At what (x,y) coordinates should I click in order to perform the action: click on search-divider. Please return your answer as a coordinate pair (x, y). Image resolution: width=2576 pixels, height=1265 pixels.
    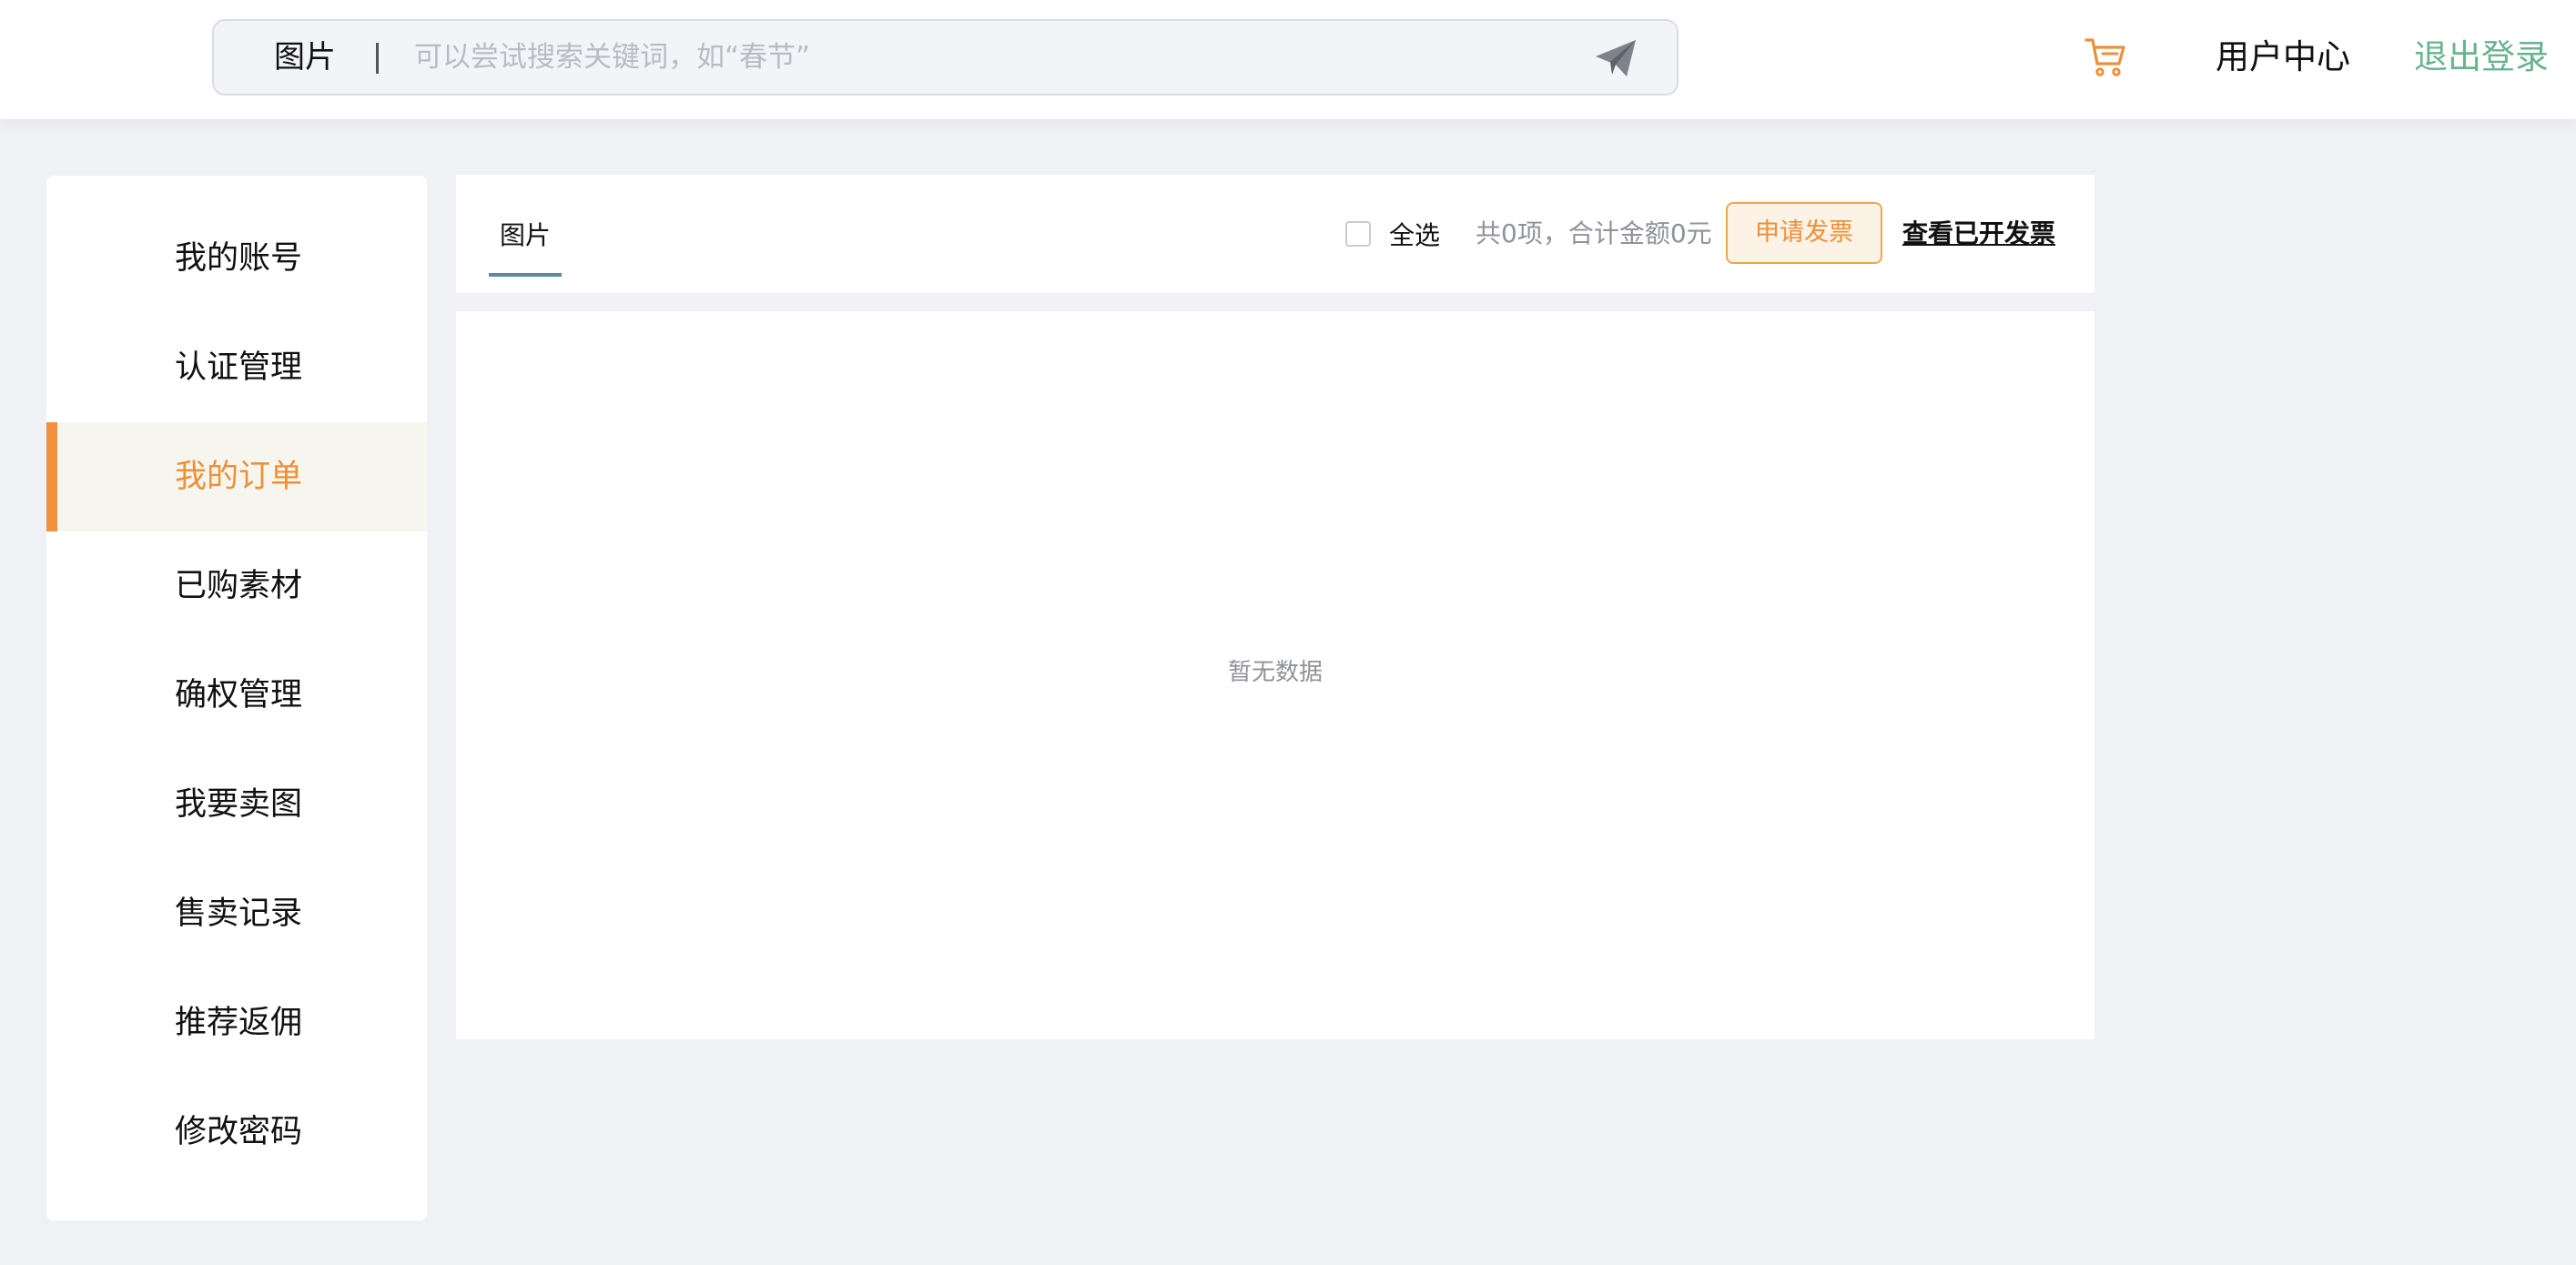
    Looking at the image, I should click on (377, 59).